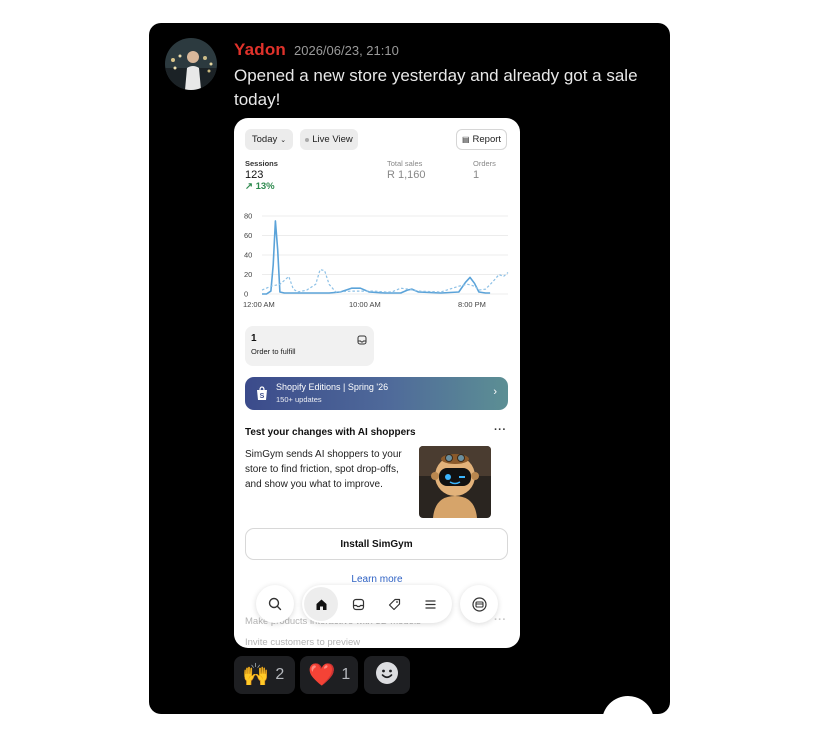  I want to click on menu-icon, so click(430, 604).